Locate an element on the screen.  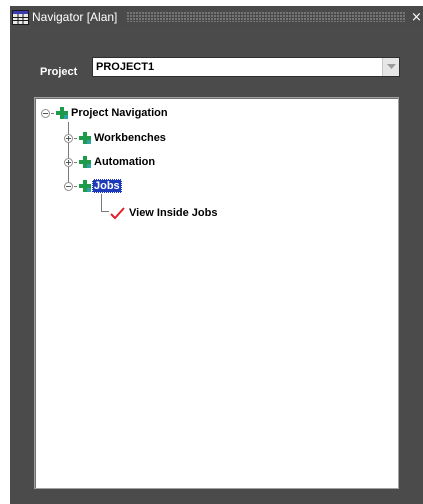
tree-node-project-navigation: Project Navigation is located at coordinates (105, 113).